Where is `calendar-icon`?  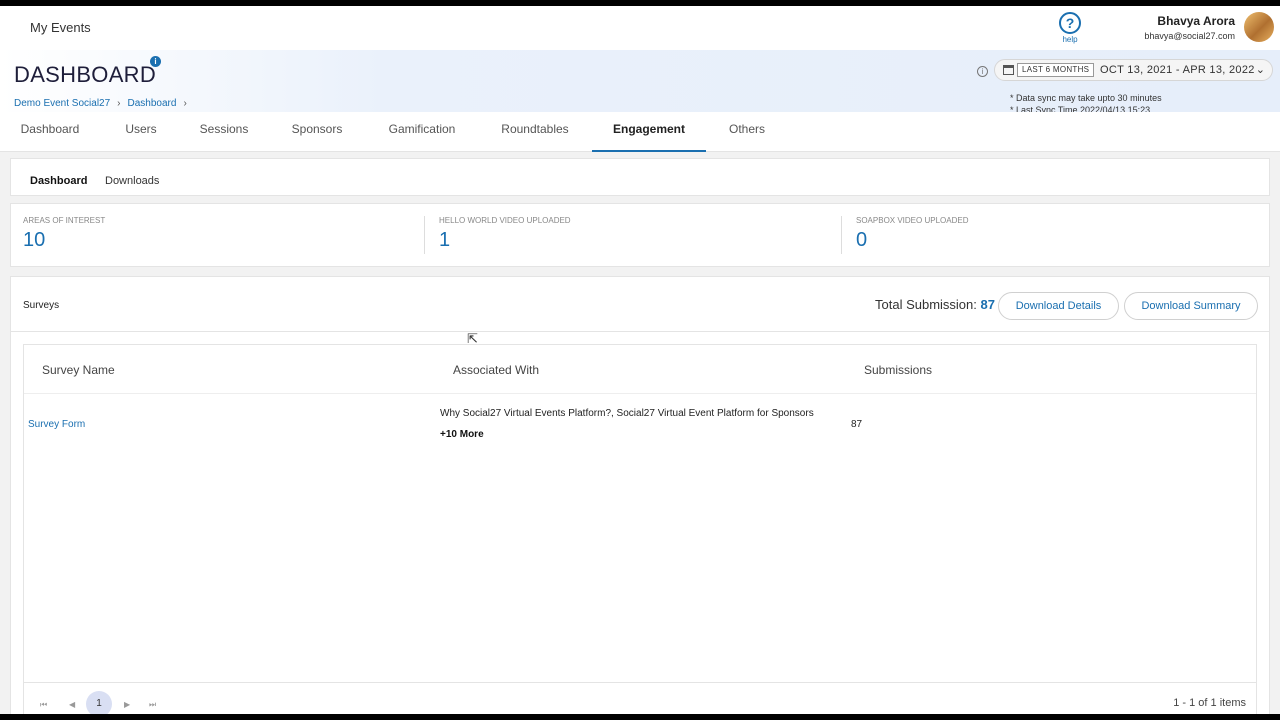
calendar-icon is located at coordinates (1008, 70).